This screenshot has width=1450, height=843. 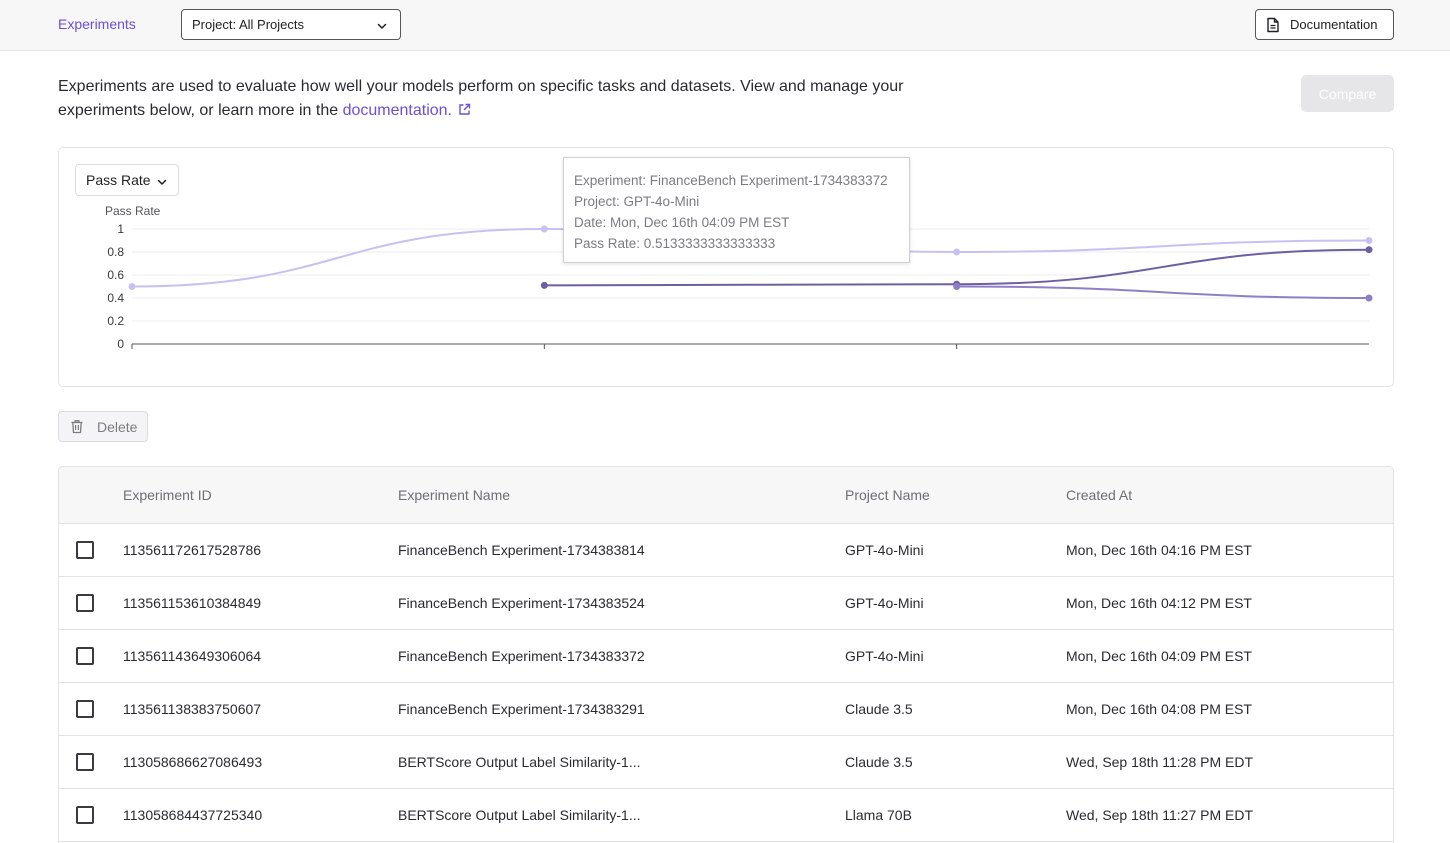 What do you see at coordinates (1334, 24) in the screenshot?
I see `documentation-button-label: Documentation` at bounding box center [1334, 24].